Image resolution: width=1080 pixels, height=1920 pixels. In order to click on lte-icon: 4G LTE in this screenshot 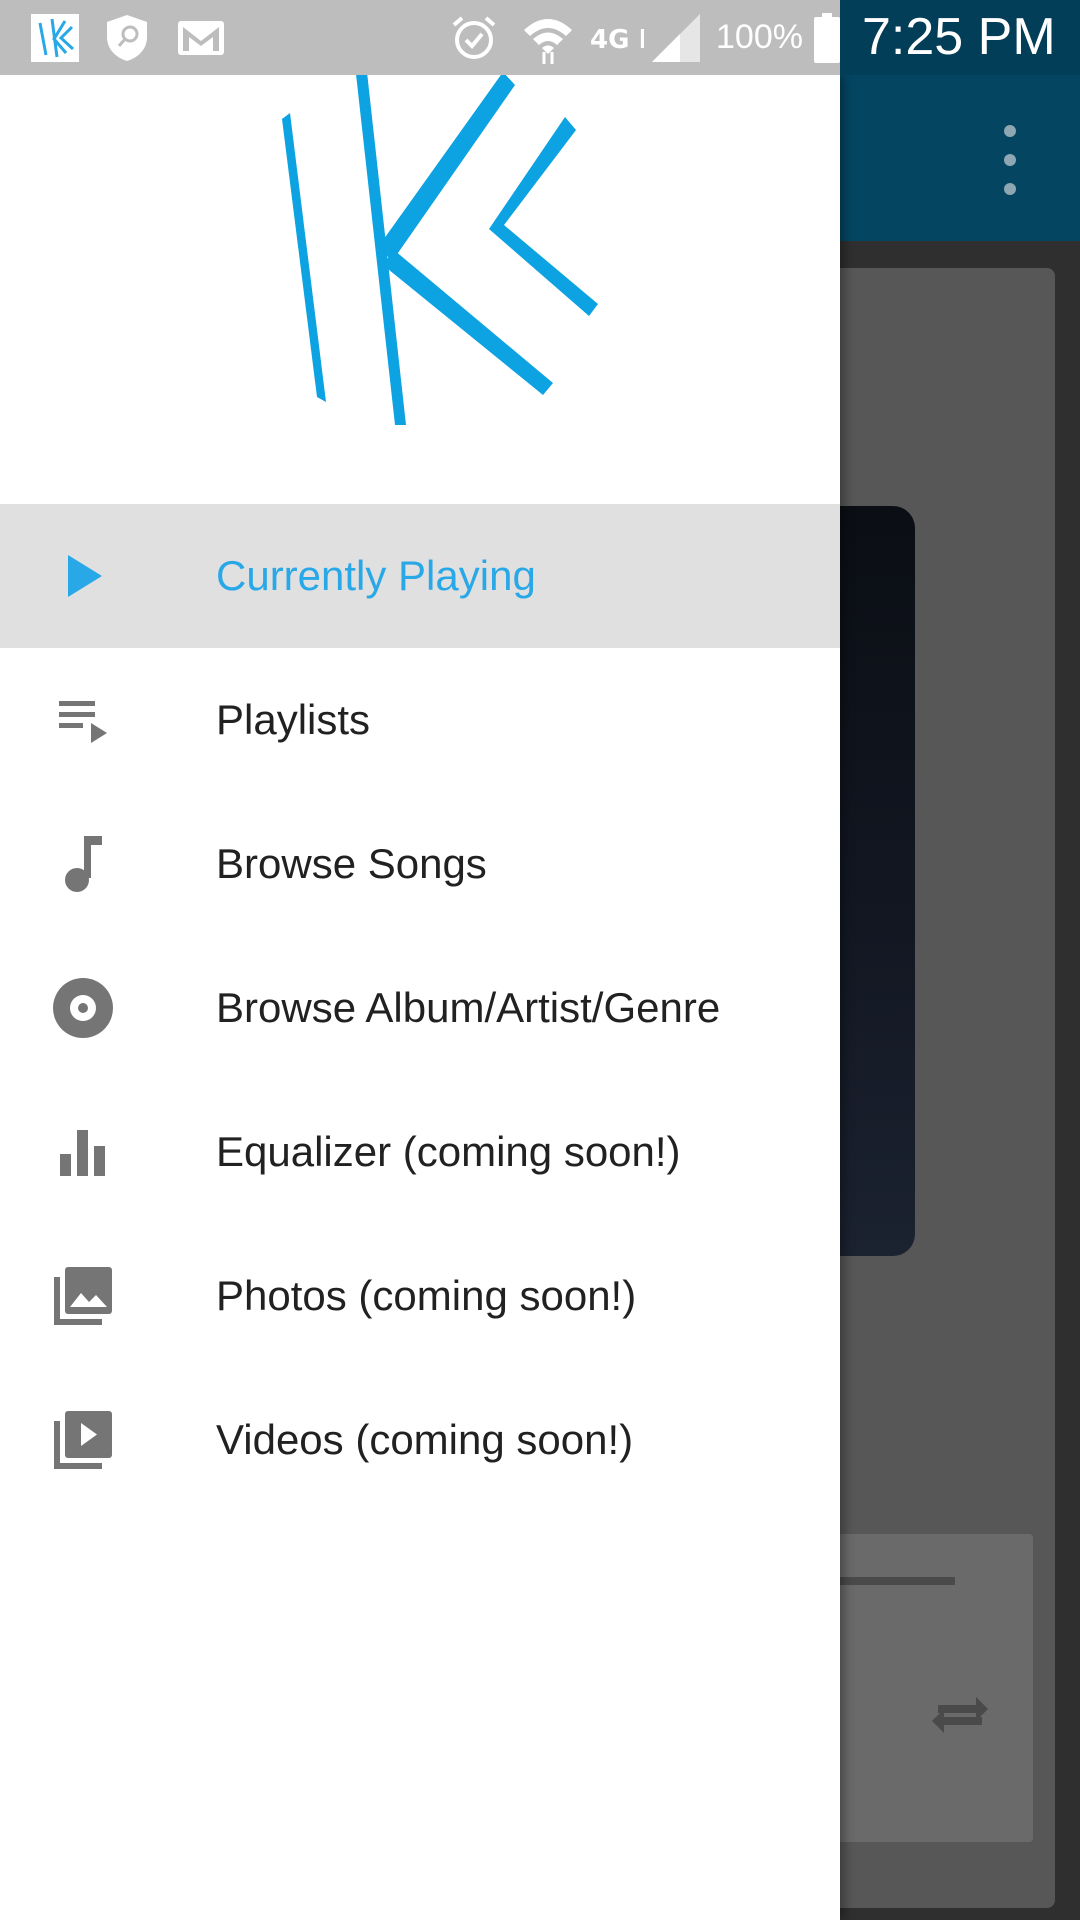, I will do `click(616, 37)`.